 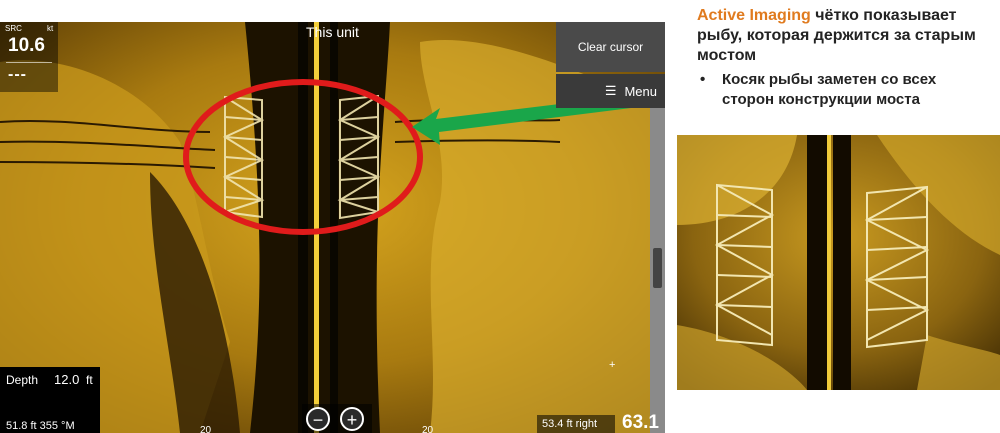 I want to click on speed-source-label: SRC, so click(x=13, y=28).